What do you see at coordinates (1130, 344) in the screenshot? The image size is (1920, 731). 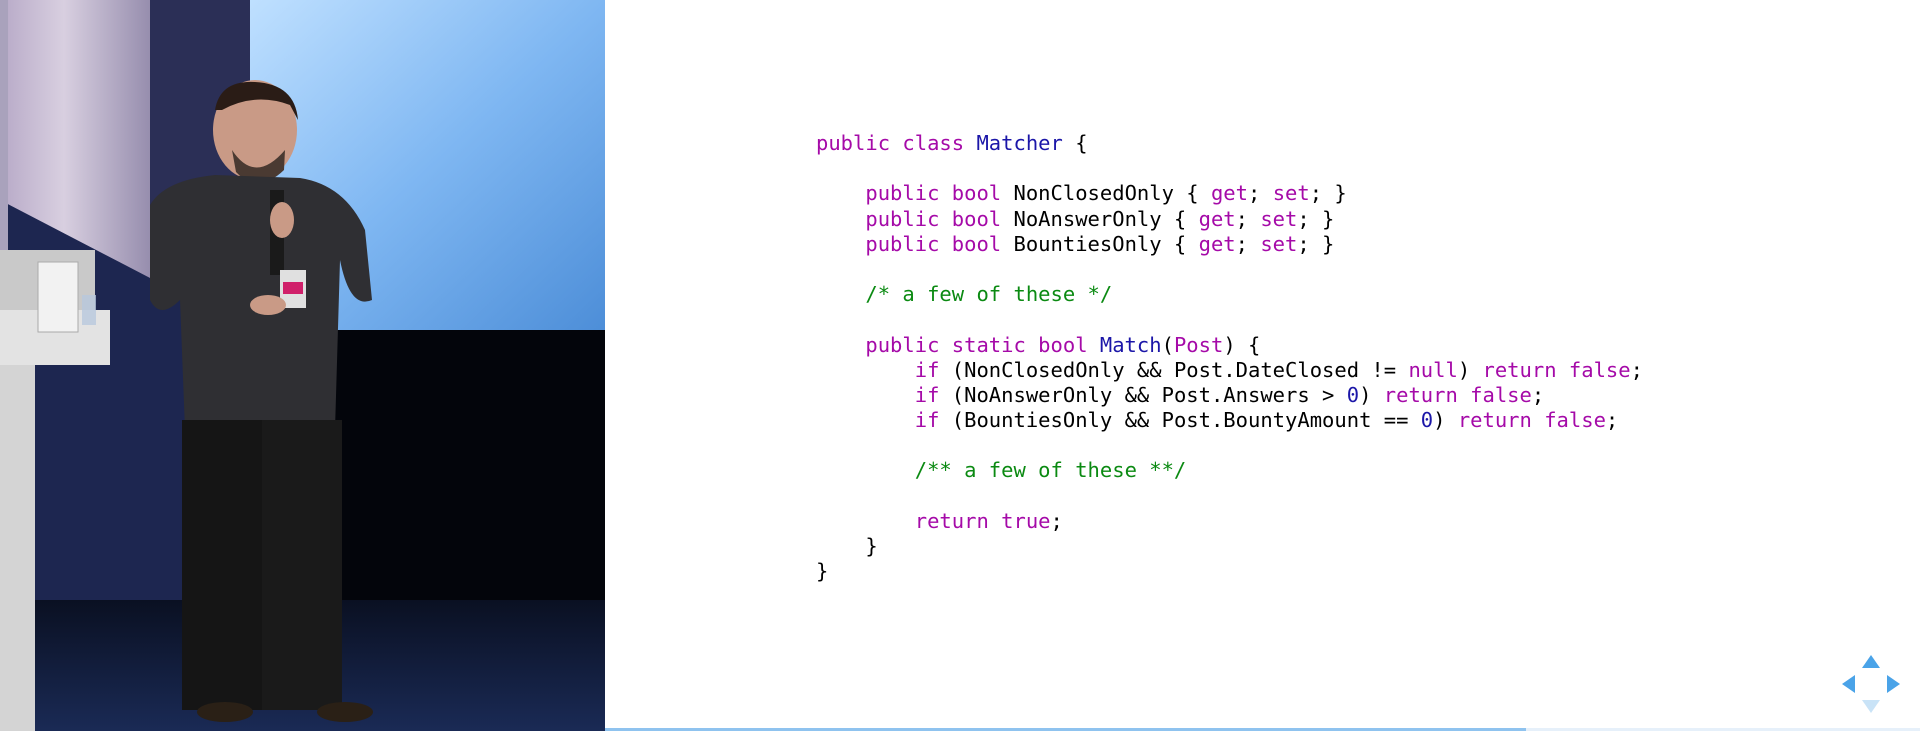 I see `code-token: Match` at bounding box center [1130, 344].